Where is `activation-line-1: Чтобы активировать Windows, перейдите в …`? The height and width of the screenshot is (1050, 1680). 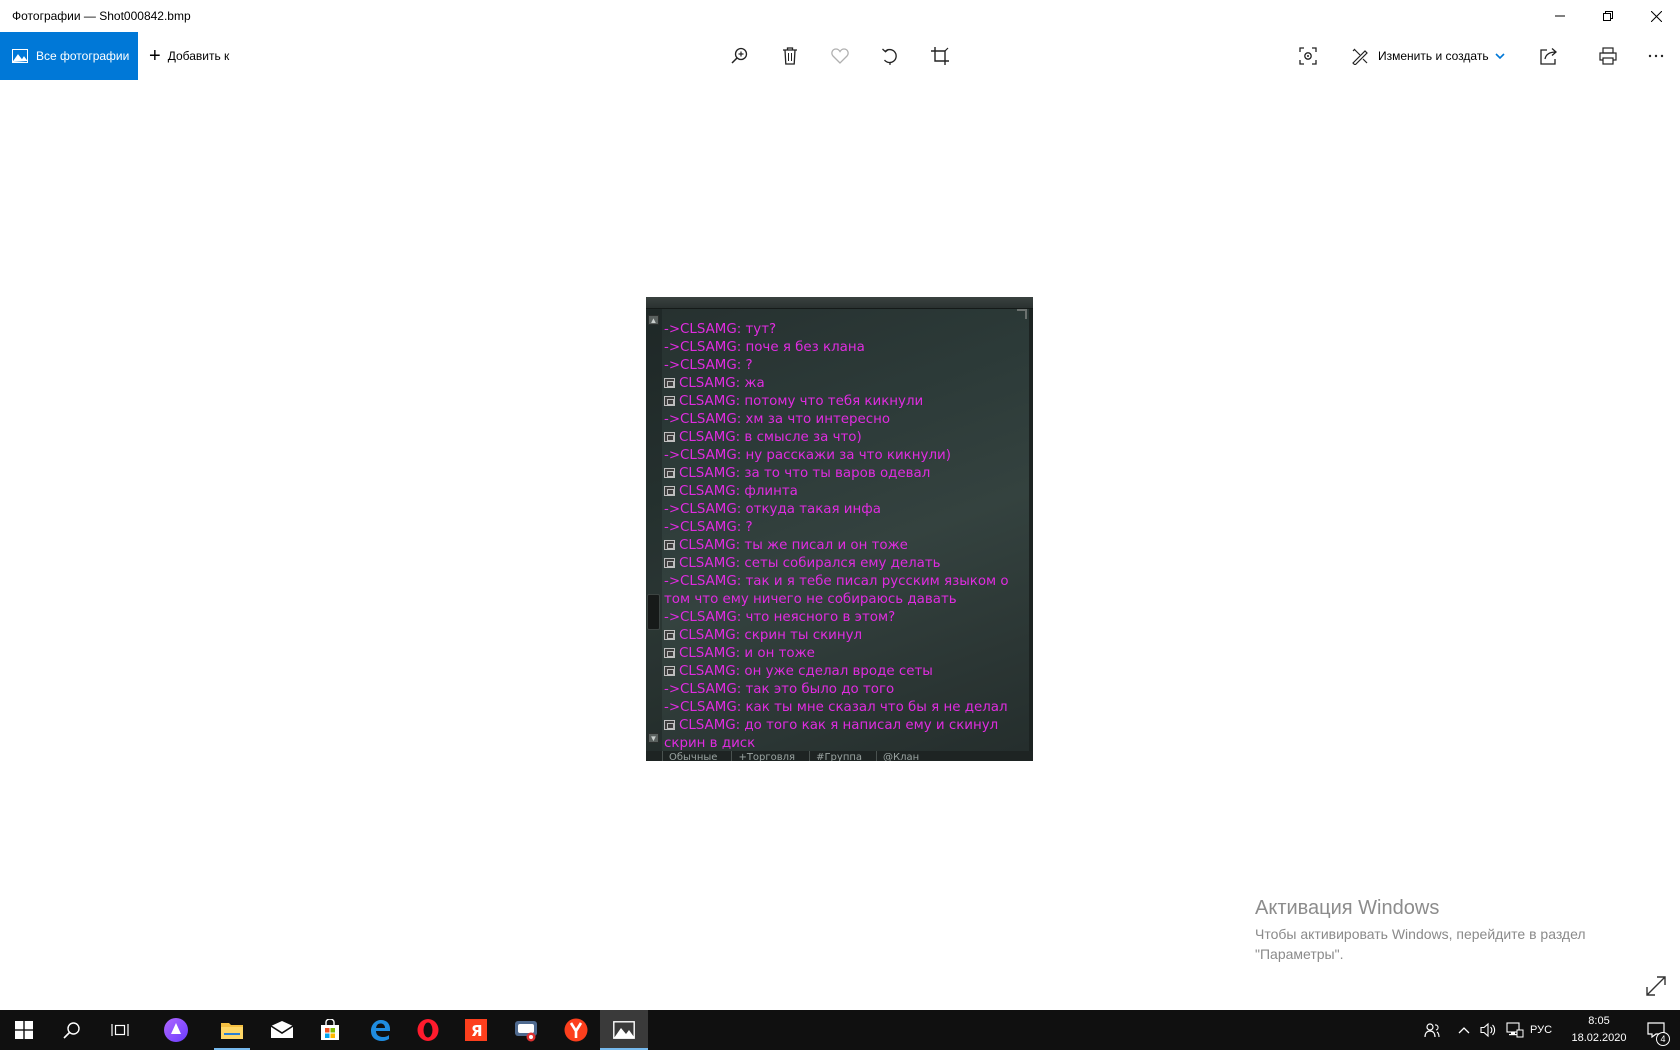 activation-line-1: Чтобы активировать Windows, перейдите в … is located at coordinates (1420, 934).